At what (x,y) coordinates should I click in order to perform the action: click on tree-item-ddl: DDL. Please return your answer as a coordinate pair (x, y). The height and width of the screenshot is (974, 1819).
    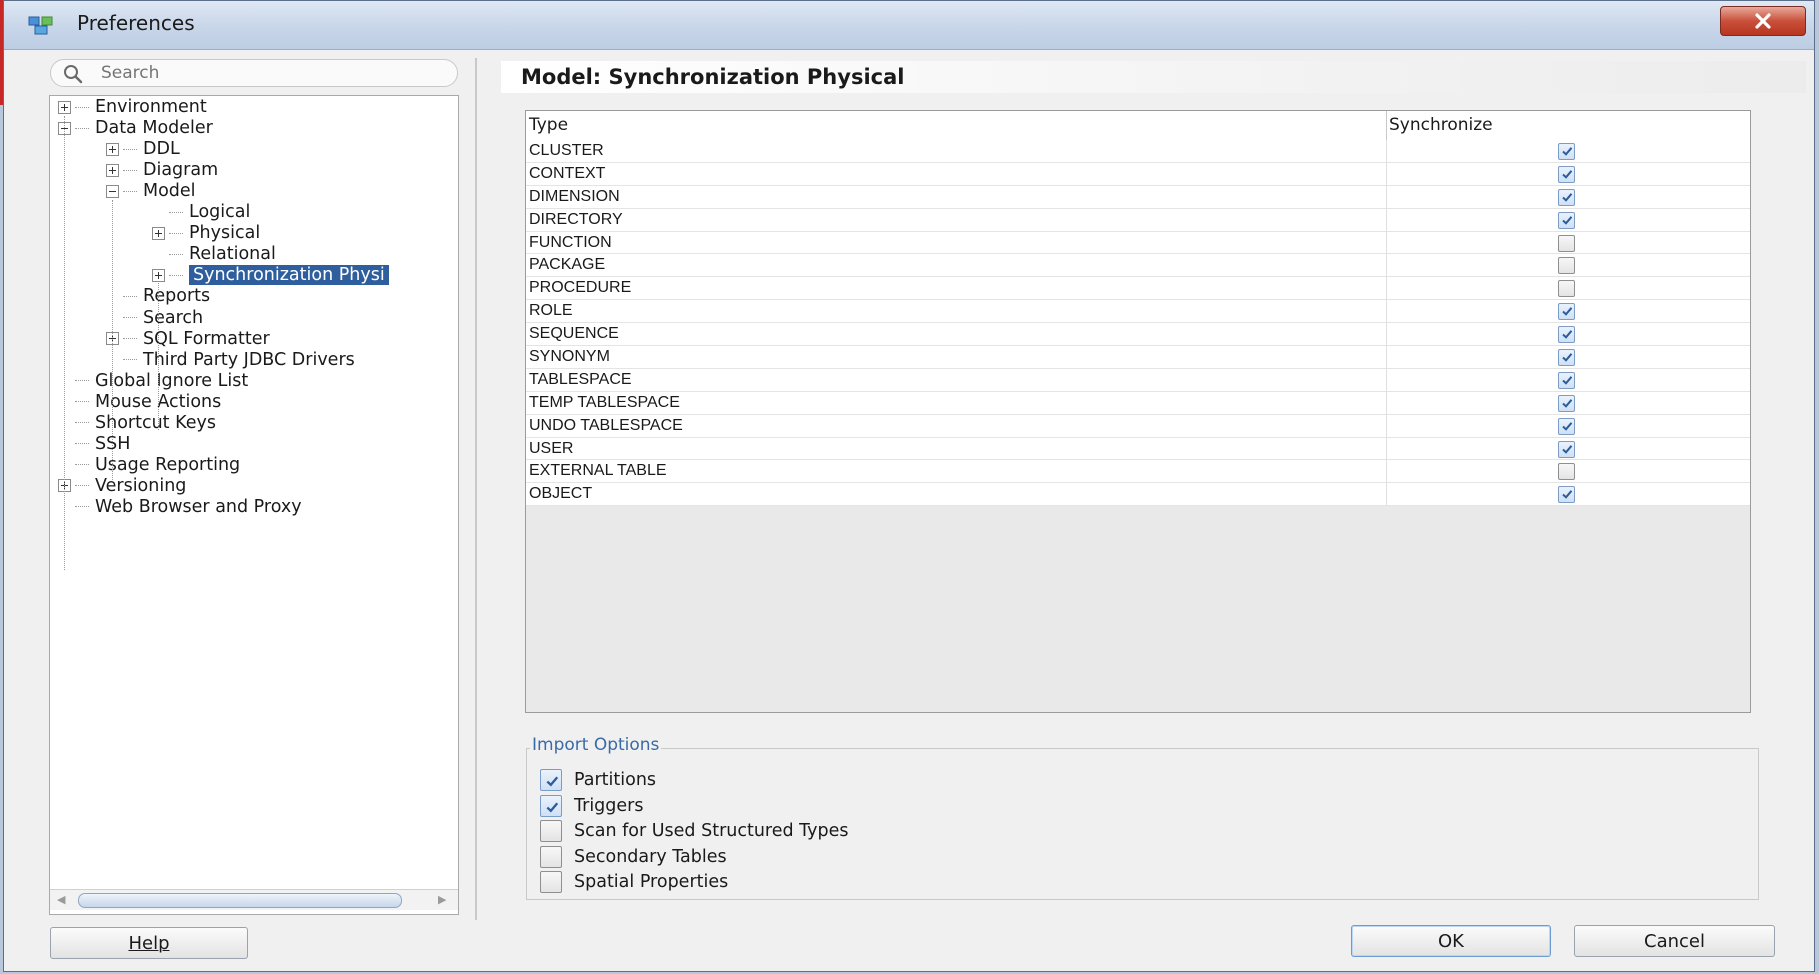
    Looking at the image, I should click on (143, 149).